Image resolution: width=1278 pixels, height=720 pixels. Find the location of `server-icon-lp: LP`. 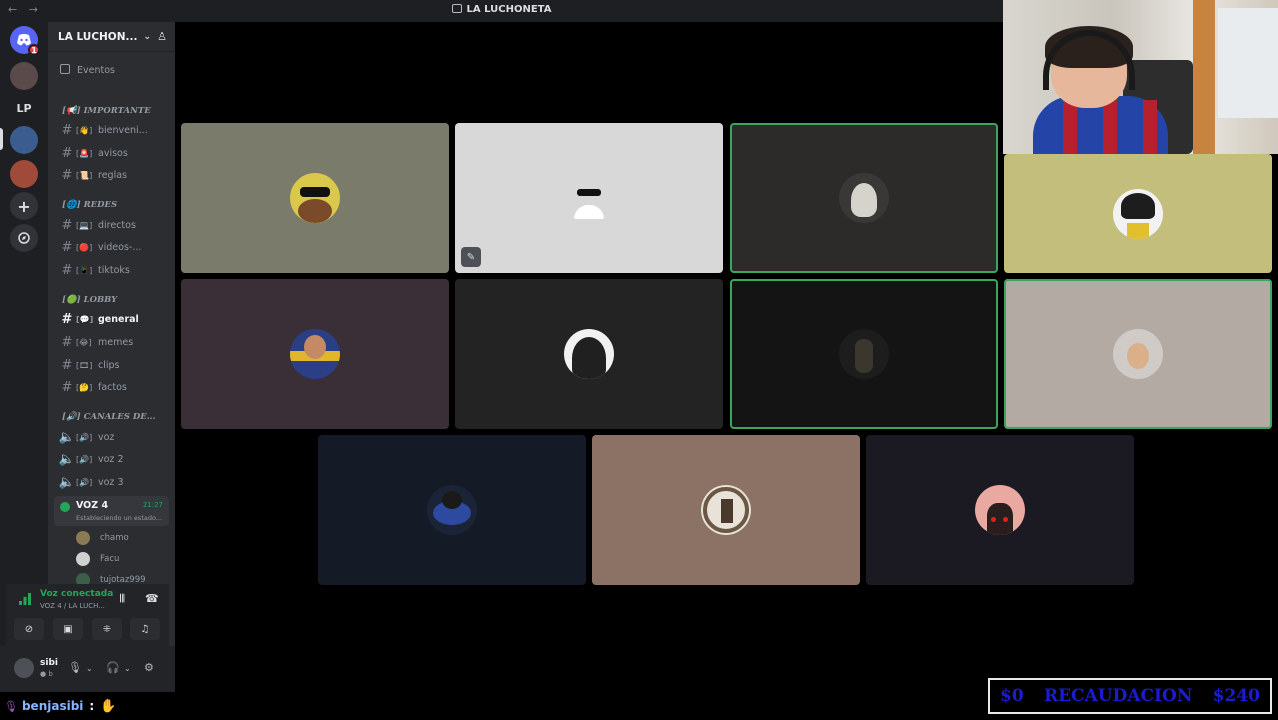

server-icon-lp: LP is located at coordinates (24, 108).